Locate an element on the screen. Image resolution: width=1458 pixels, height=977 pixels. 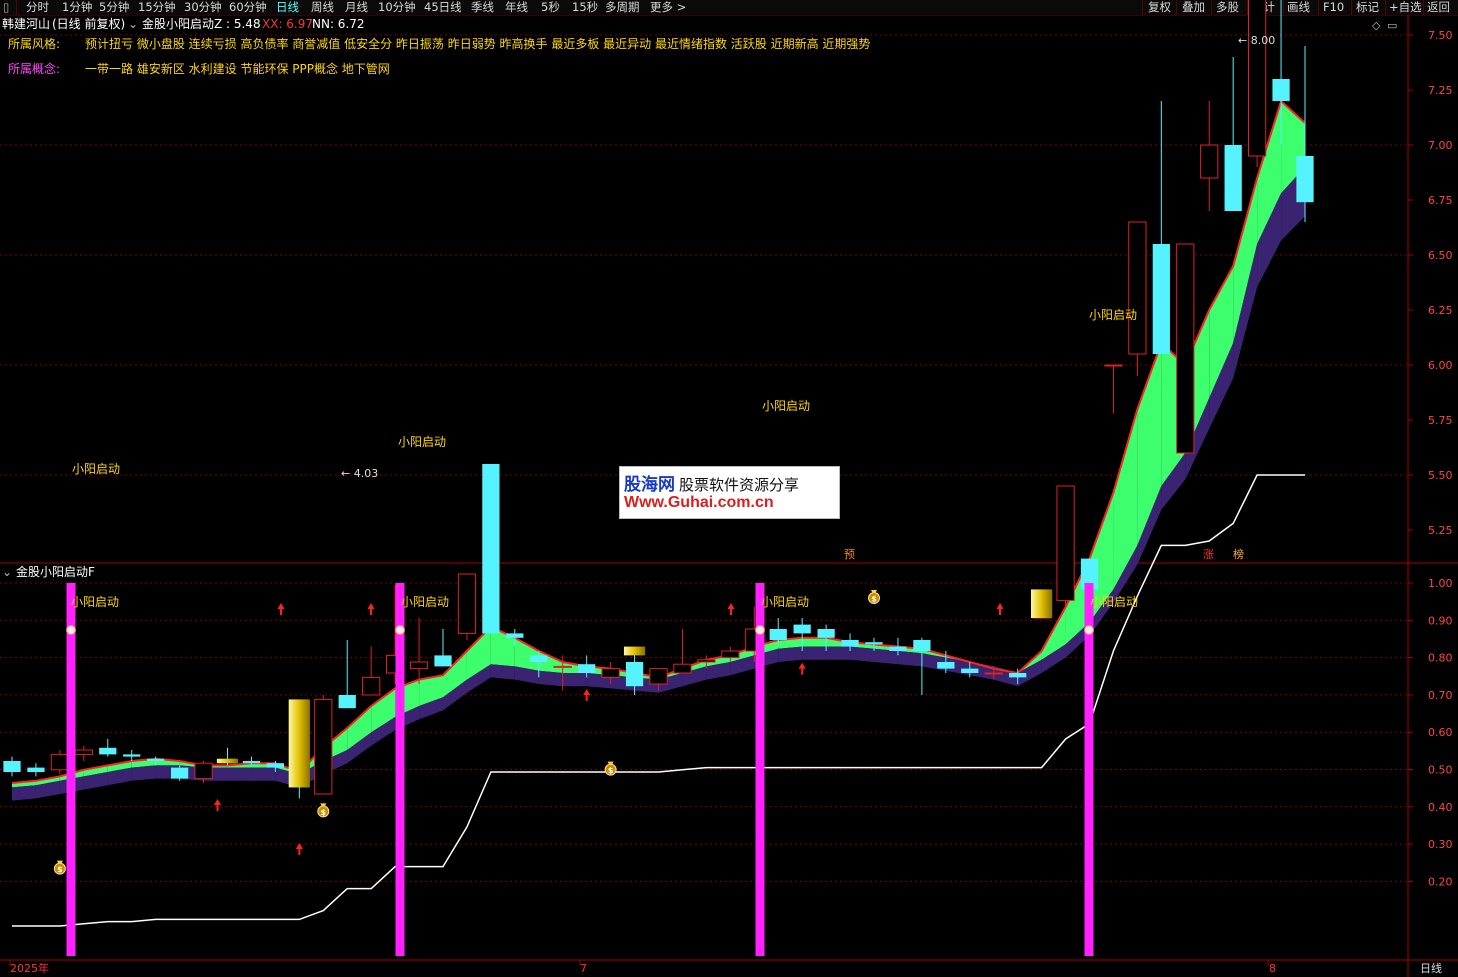
nn-value: NN: 6.72 is located at coordinates (338, 24).